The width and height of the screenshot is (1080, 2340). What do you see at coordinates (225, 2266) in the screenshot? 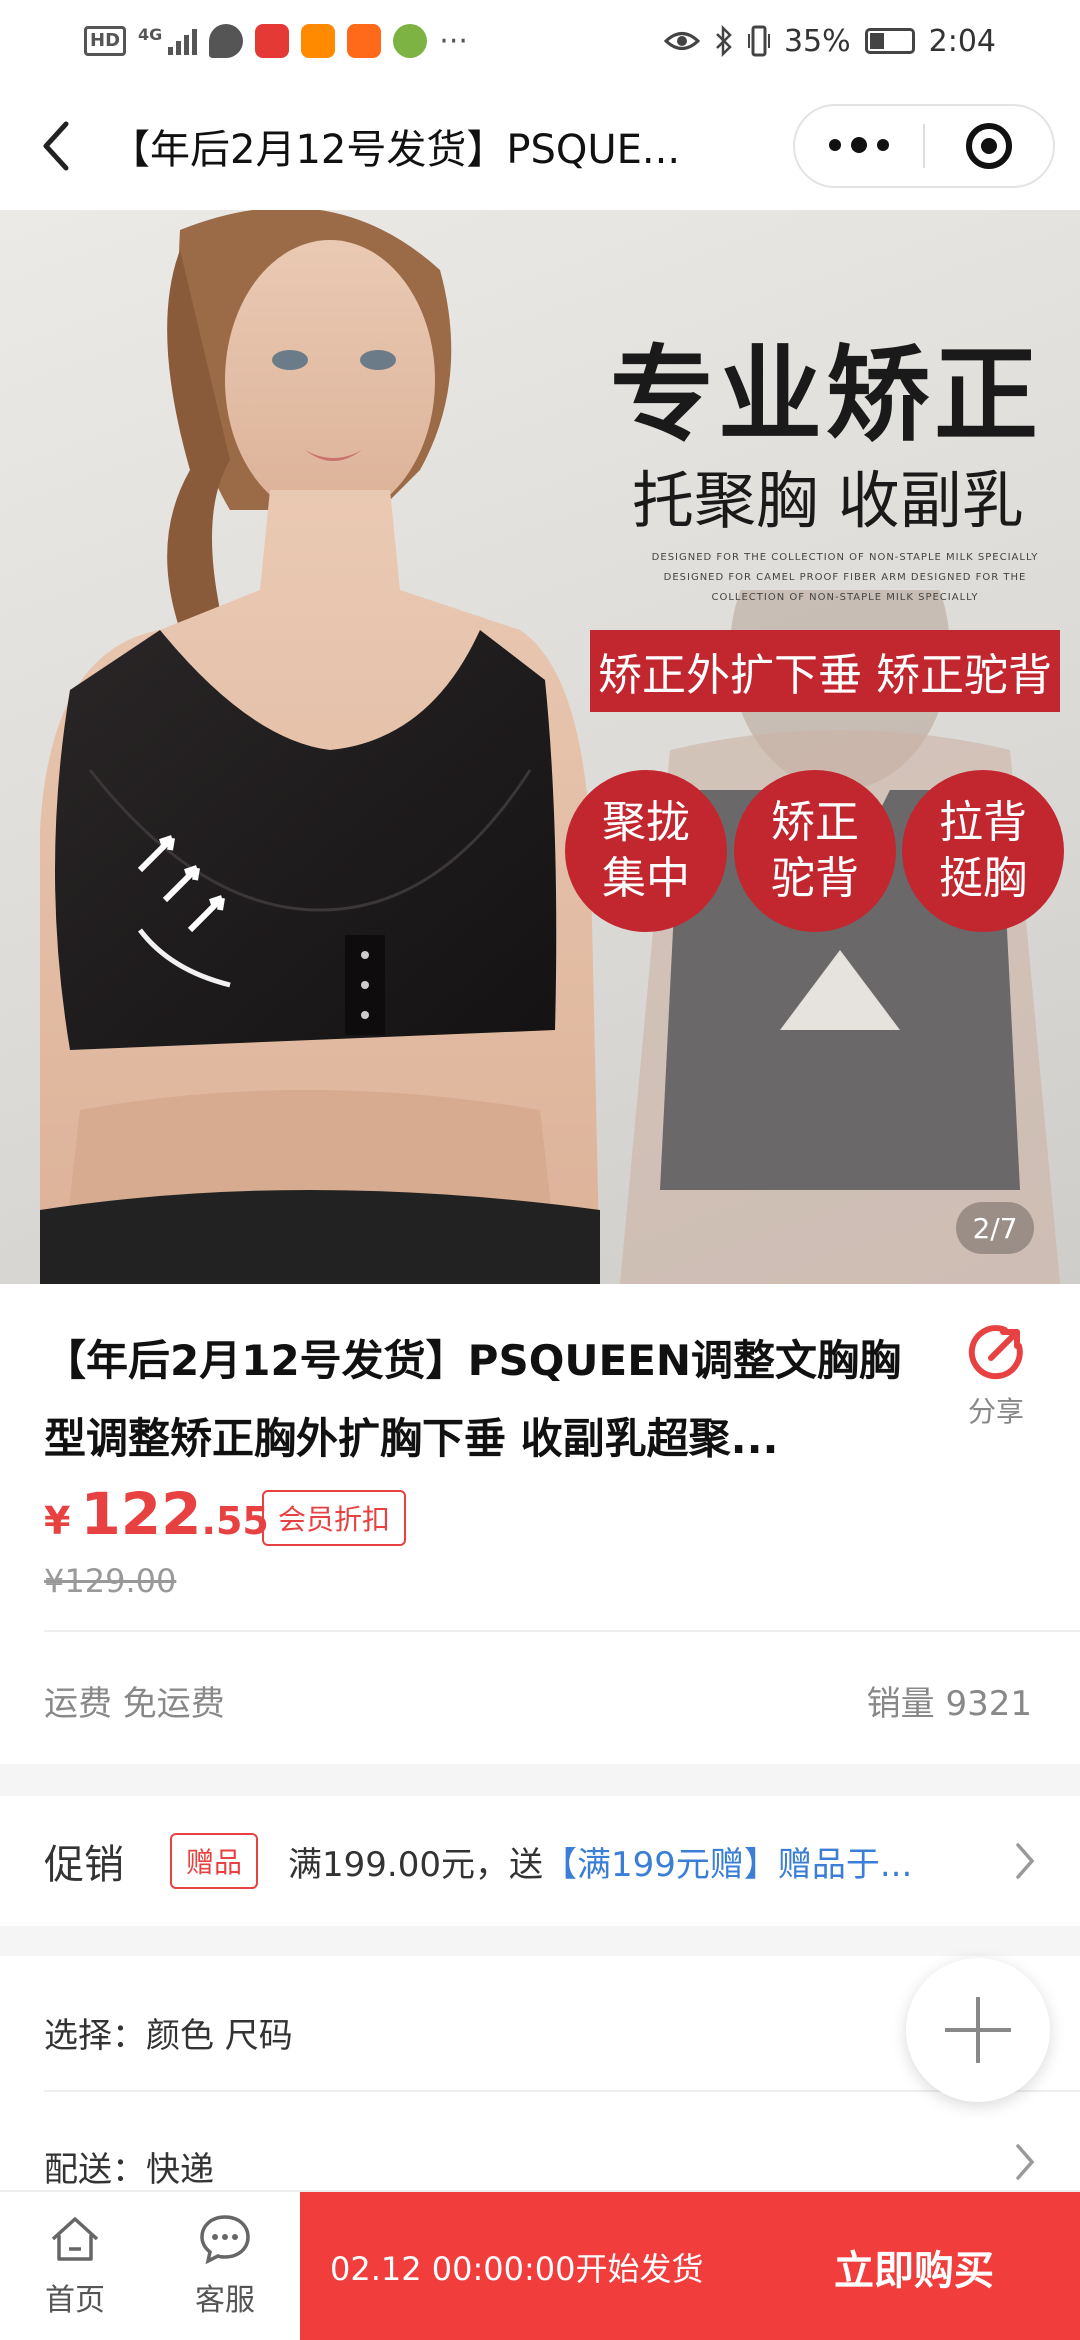
I see `tab-customer-service: 客服` at bounding box center [225, 2266].